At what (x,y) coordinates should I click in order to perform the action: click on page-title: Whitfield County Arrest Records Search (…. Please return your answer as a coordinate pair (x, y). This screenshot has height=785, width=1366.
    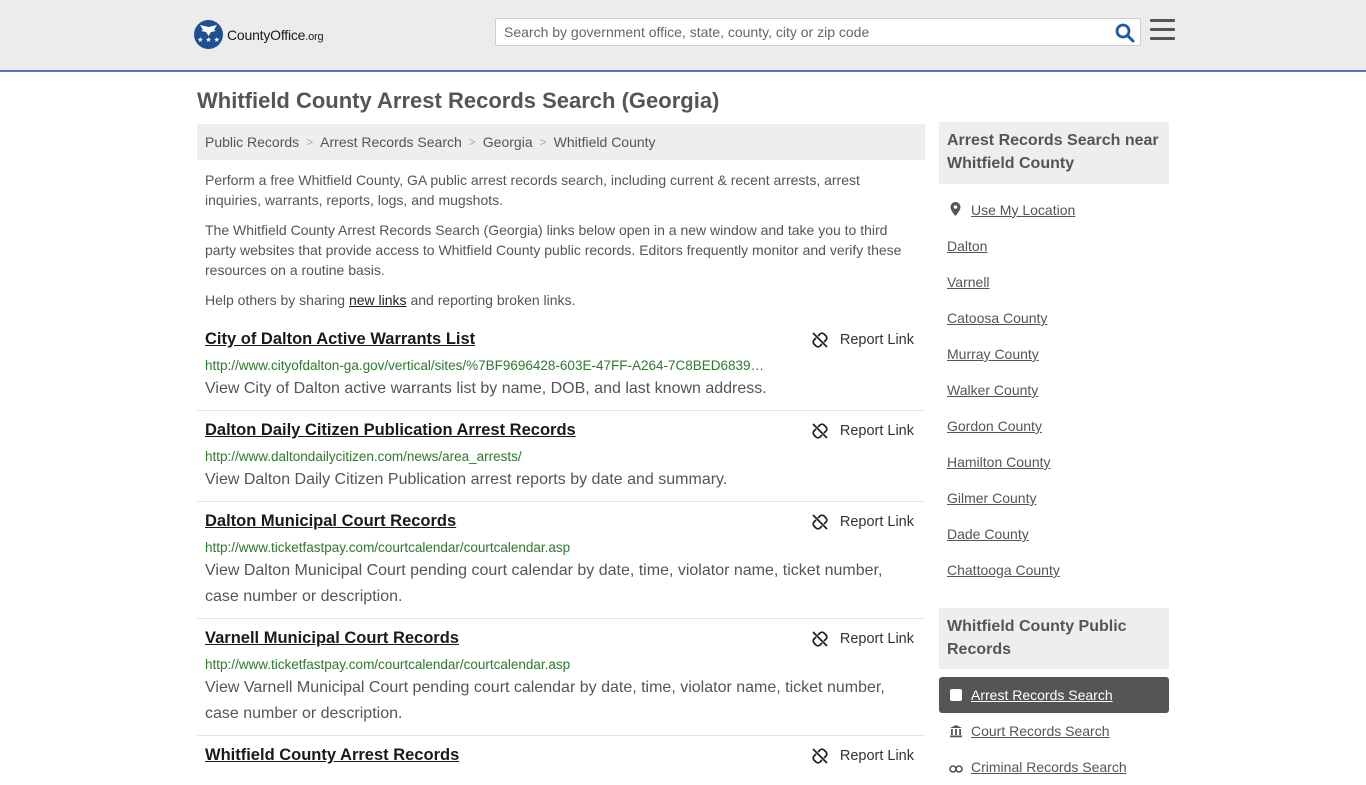
    Looking at the image, I should click on (458, 100).